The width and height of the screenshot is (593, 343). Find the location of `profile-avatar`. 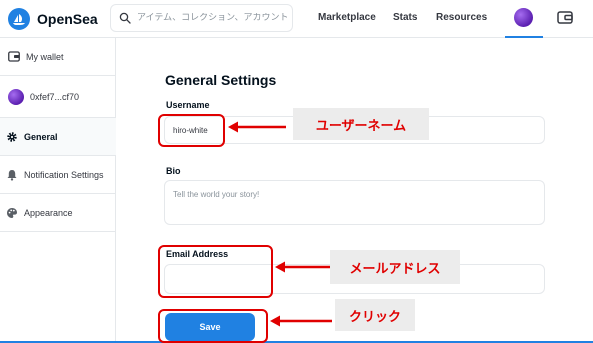

profile-avatar is located at coordinates (523, 17).